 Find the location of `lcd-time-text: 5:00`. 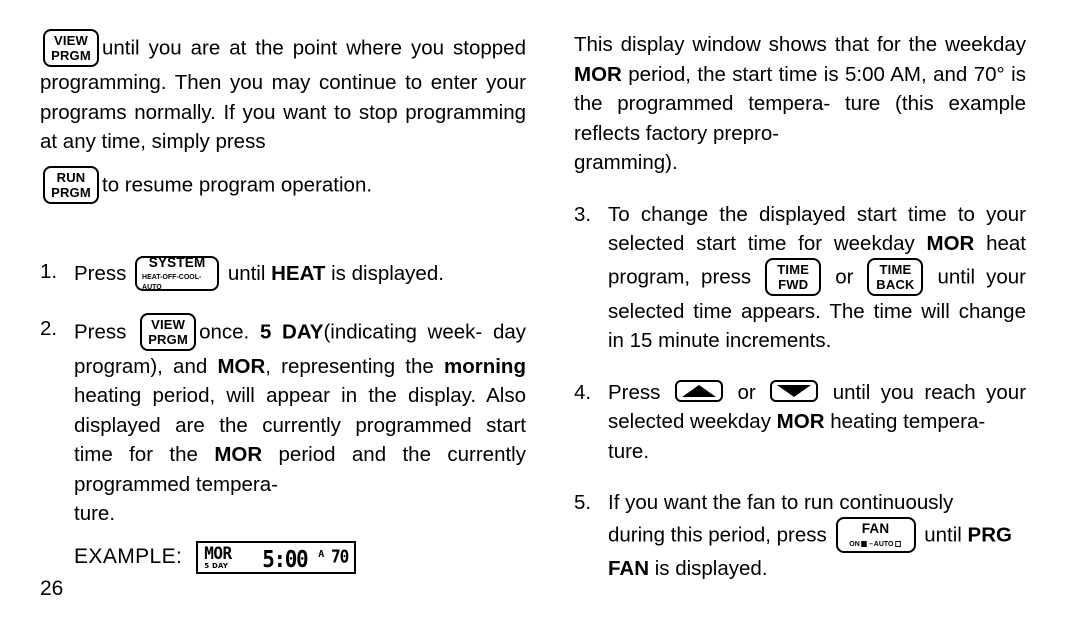

lcd-time-text: 5:00 is located at coordinates (285, 559).